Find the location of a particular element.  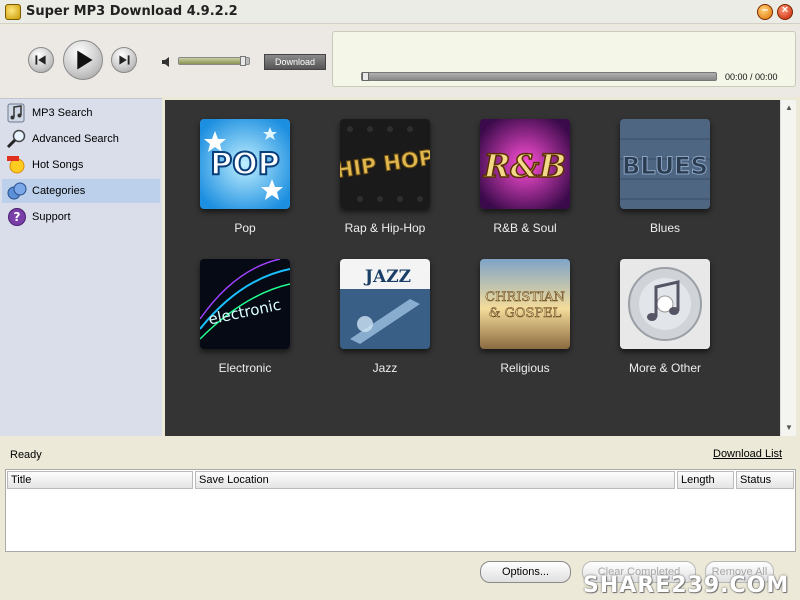

categories-scrollbar: ▲ ▼ is located at coordinates (788, 268).